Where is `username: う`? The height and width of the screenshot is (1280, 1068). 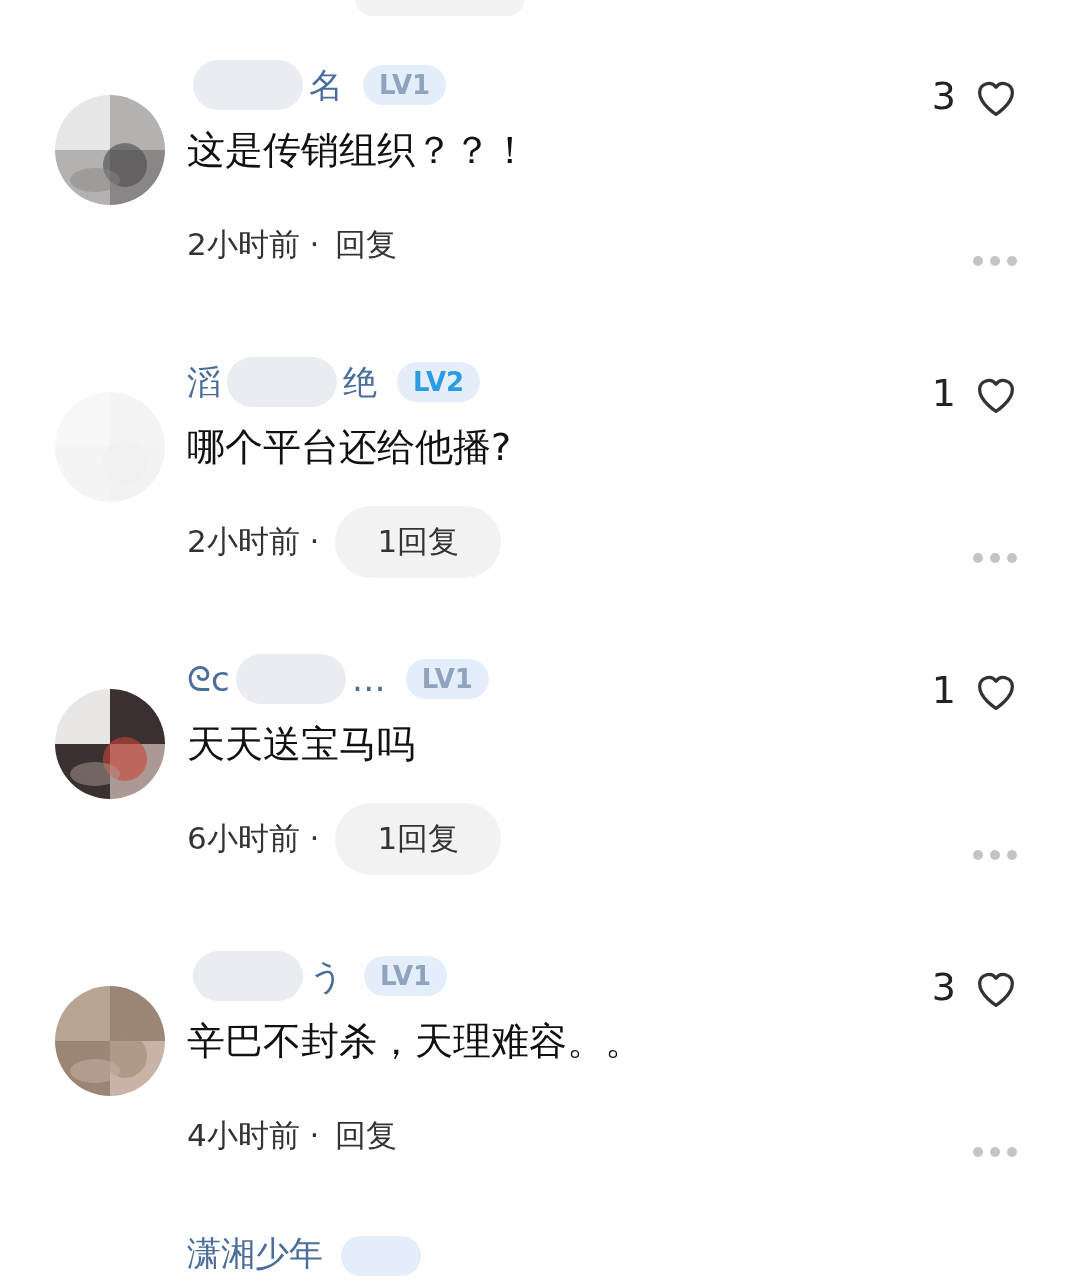
username: う is located at coordinates (326, 976).